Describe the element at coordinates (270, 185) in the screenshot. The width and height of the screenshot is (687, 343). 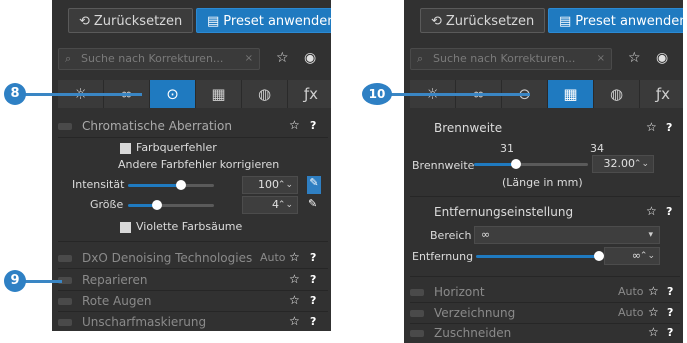
I see `intensitaet-value-field: 100 ⌃⌄` at that location.